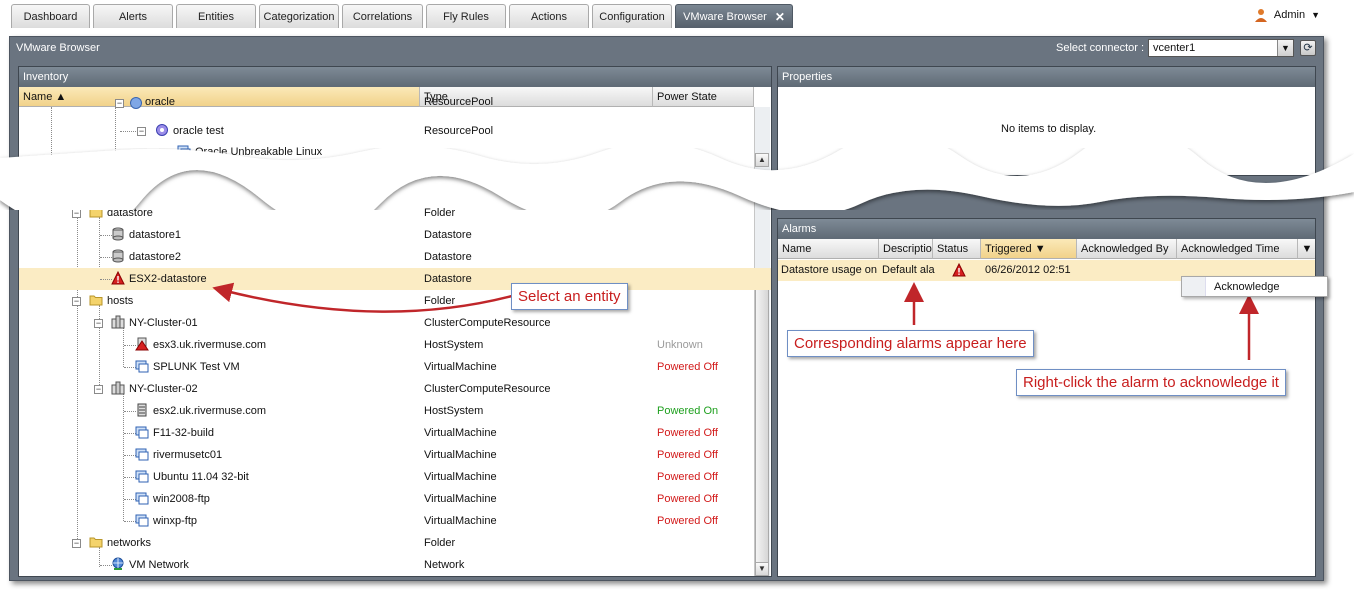 The image size is (1354, 598). Describe the element at coordinates (163, 323) in the screenshot. I see `tree-node-label: NY-Cluster-01` at that location.